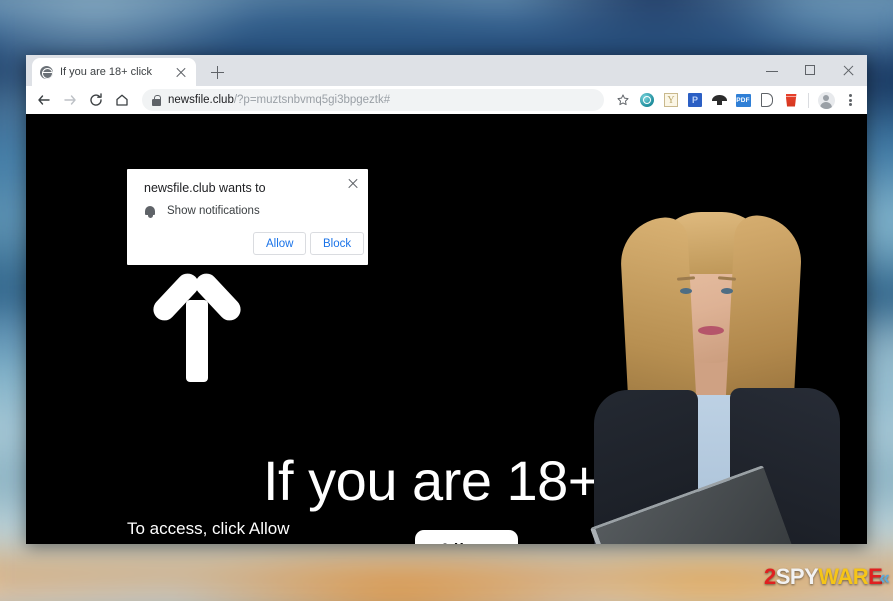  I want to click on pdf-extension-icon: PDF, so click(743, 100).